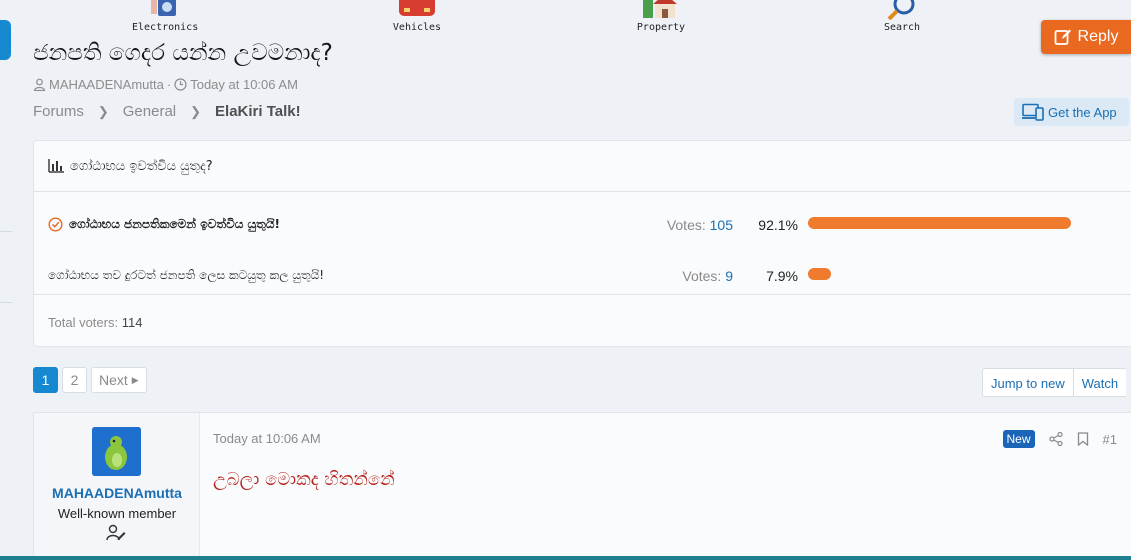 The width and height of the screenshot is (1131, 560). I want to click on poll-votes: Votes: 9, so click(707, 276).